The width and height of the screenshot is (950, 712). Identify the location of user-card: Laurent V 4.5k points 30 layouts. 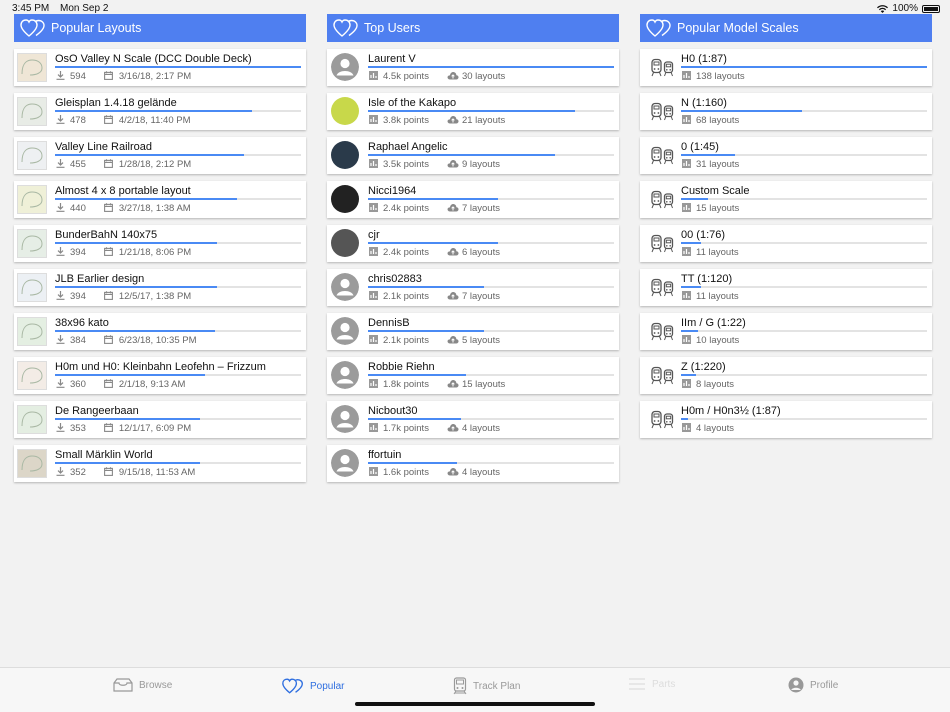
(473, 67).